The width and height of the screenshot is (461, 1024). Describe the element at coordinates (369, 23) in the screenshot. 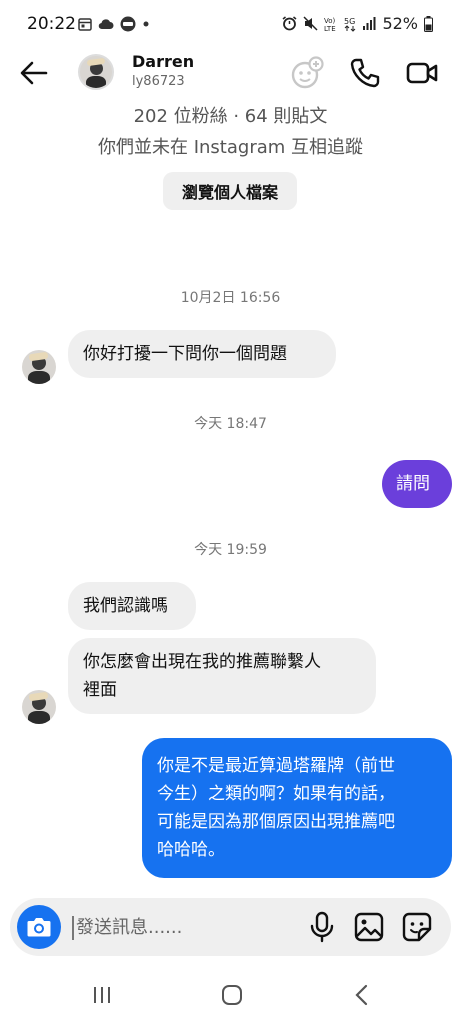

I see `signal-icon` at that location.